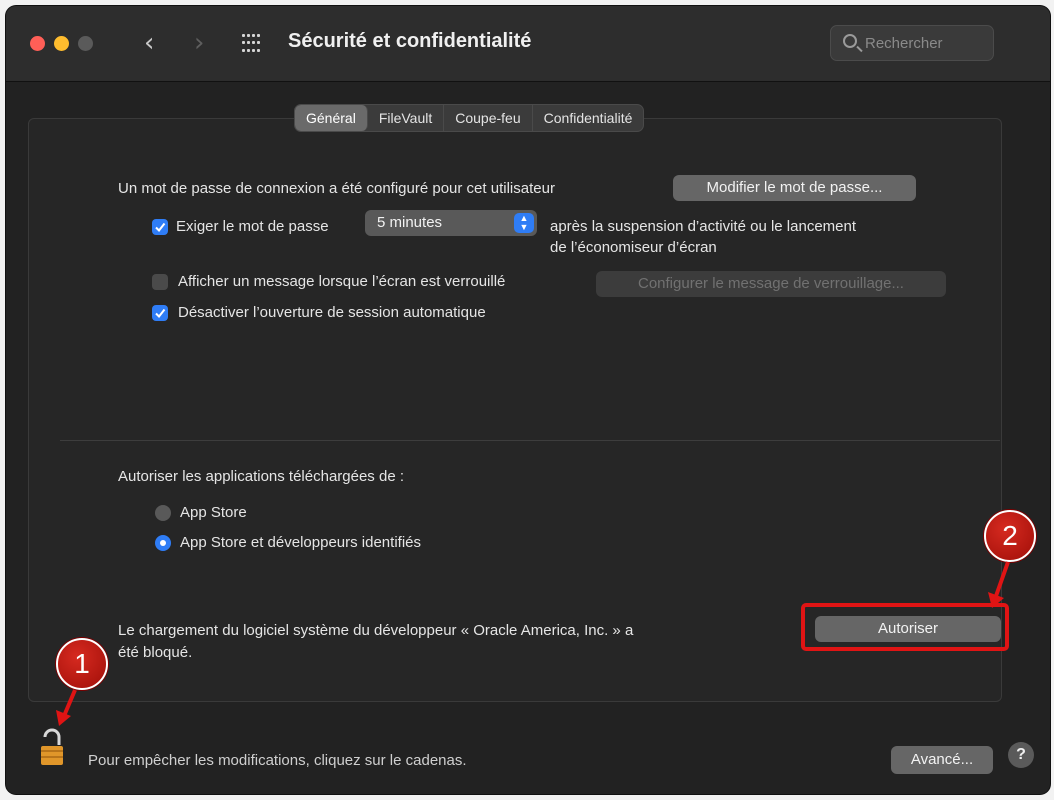 The width and height of the screenshot is (1054, 800). I want to click on require-password-checkbox, so click(160, 227).